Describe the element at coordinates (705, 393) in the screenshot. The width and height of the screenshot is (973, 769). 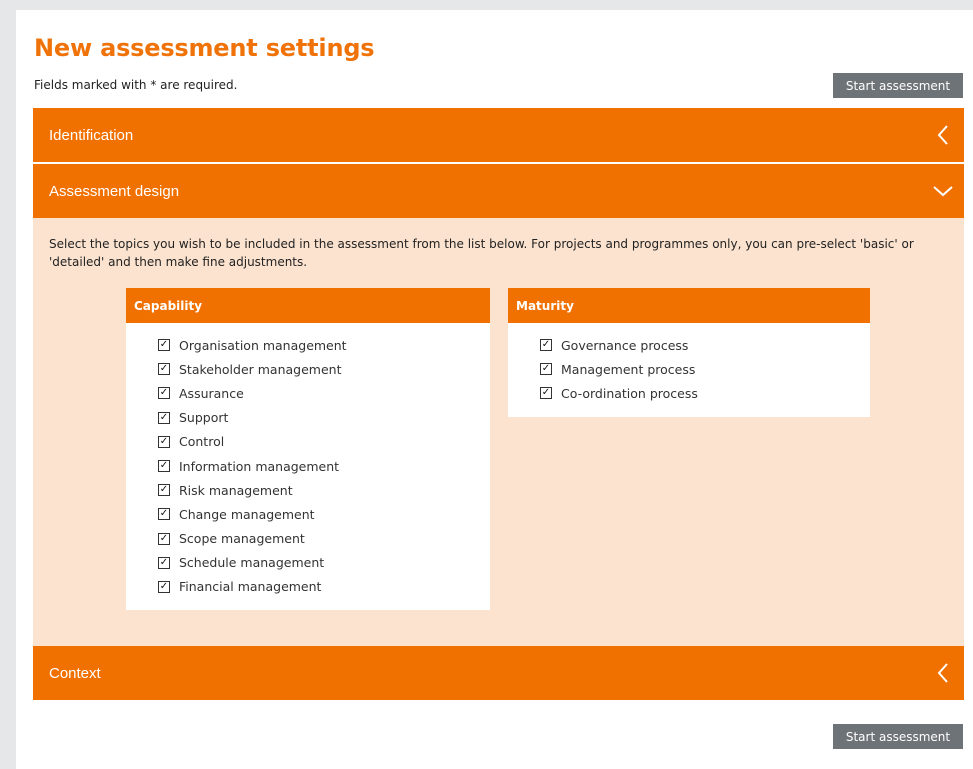
I see `topic-checkbox-row: ✓ Co-ordination process` at that location.